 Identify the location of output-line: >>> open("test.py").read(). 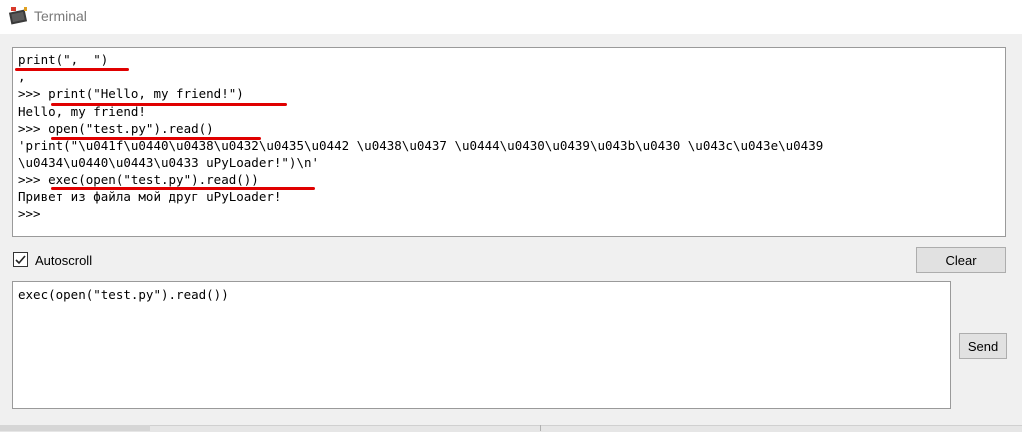
(116, 128).